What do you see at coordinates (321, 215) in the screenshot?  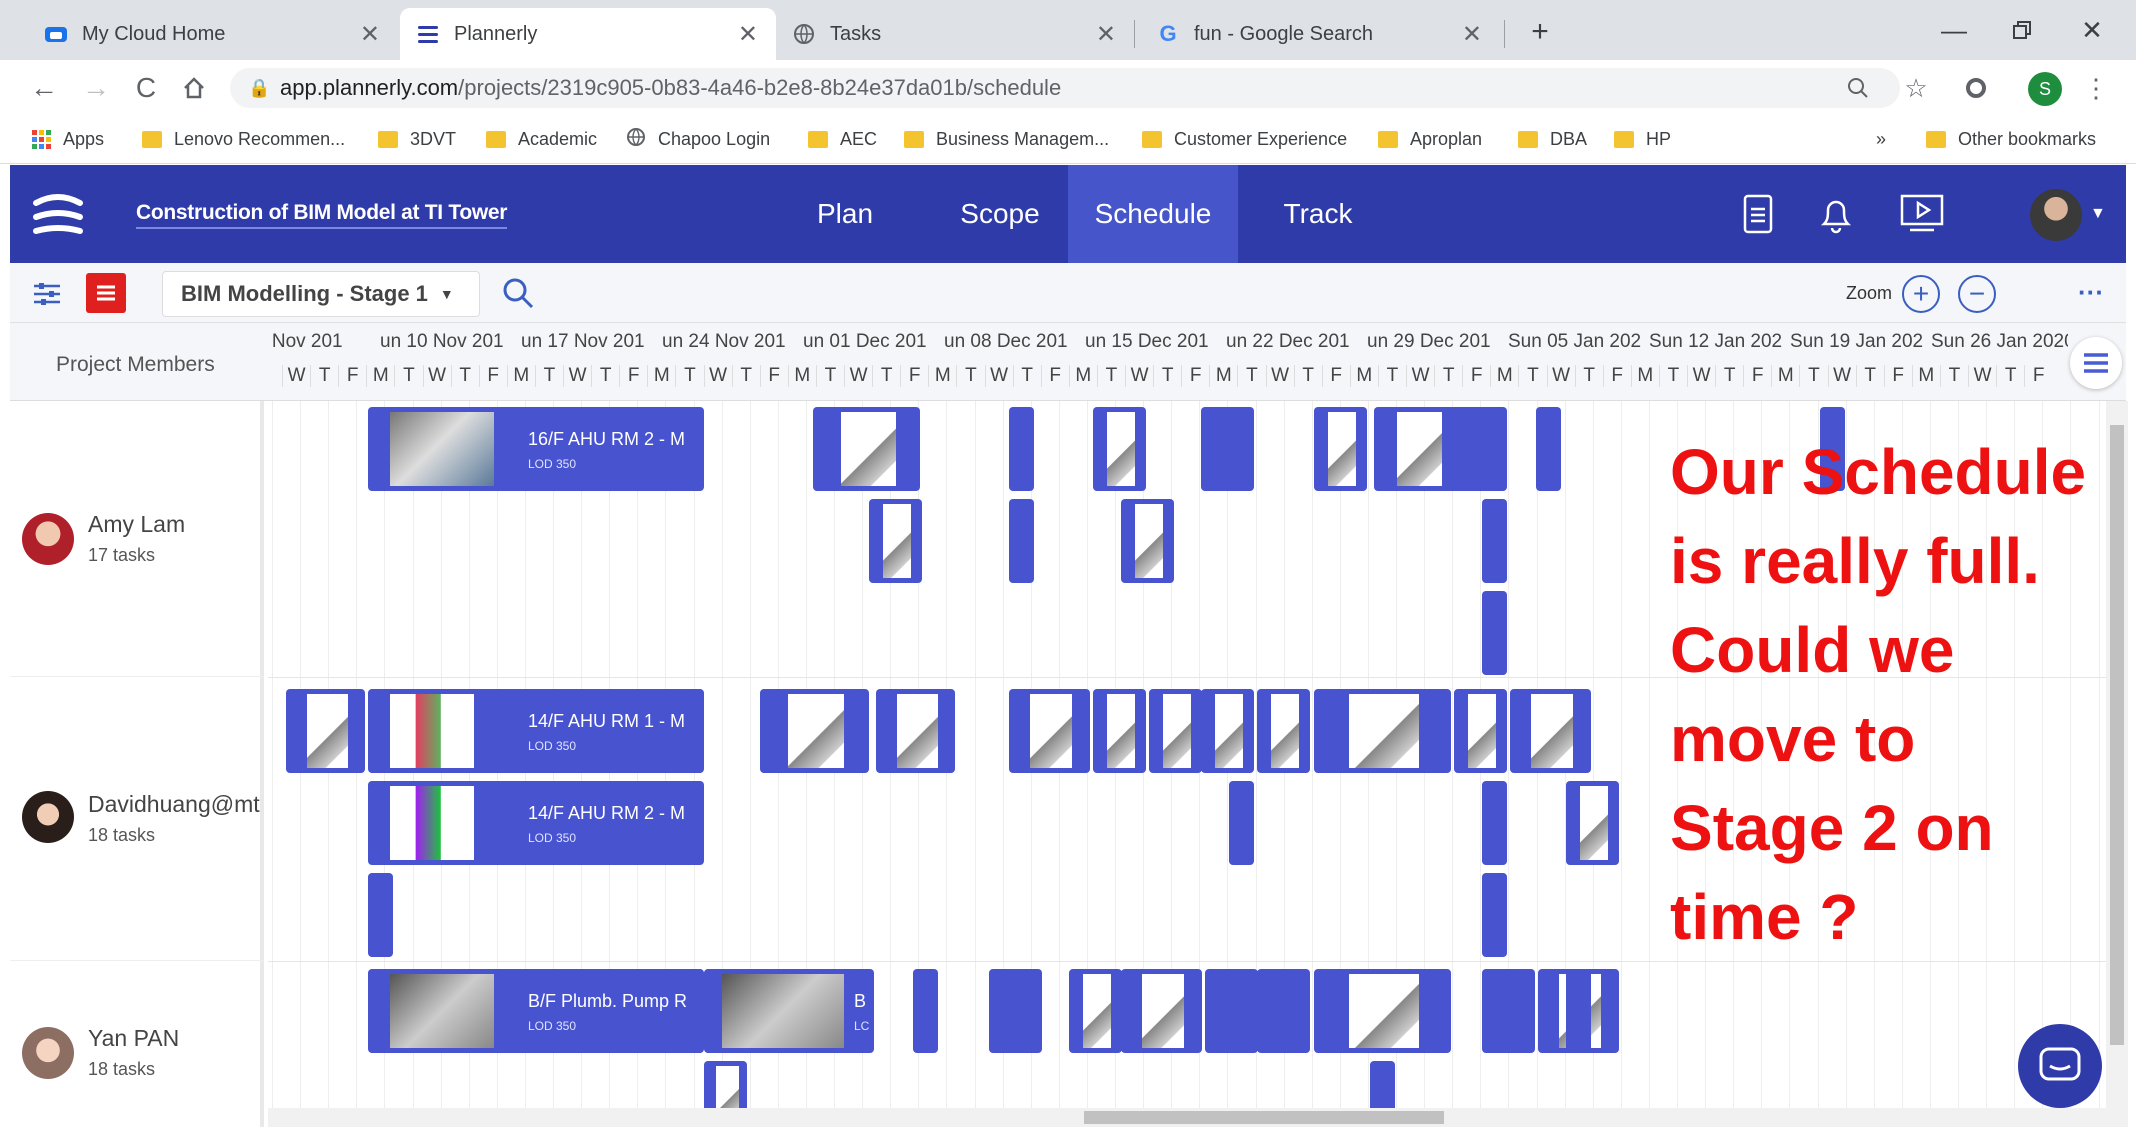 I see `project-title-link: Construction of BIM Model at TI Tower` at bounding box center [321, 215].